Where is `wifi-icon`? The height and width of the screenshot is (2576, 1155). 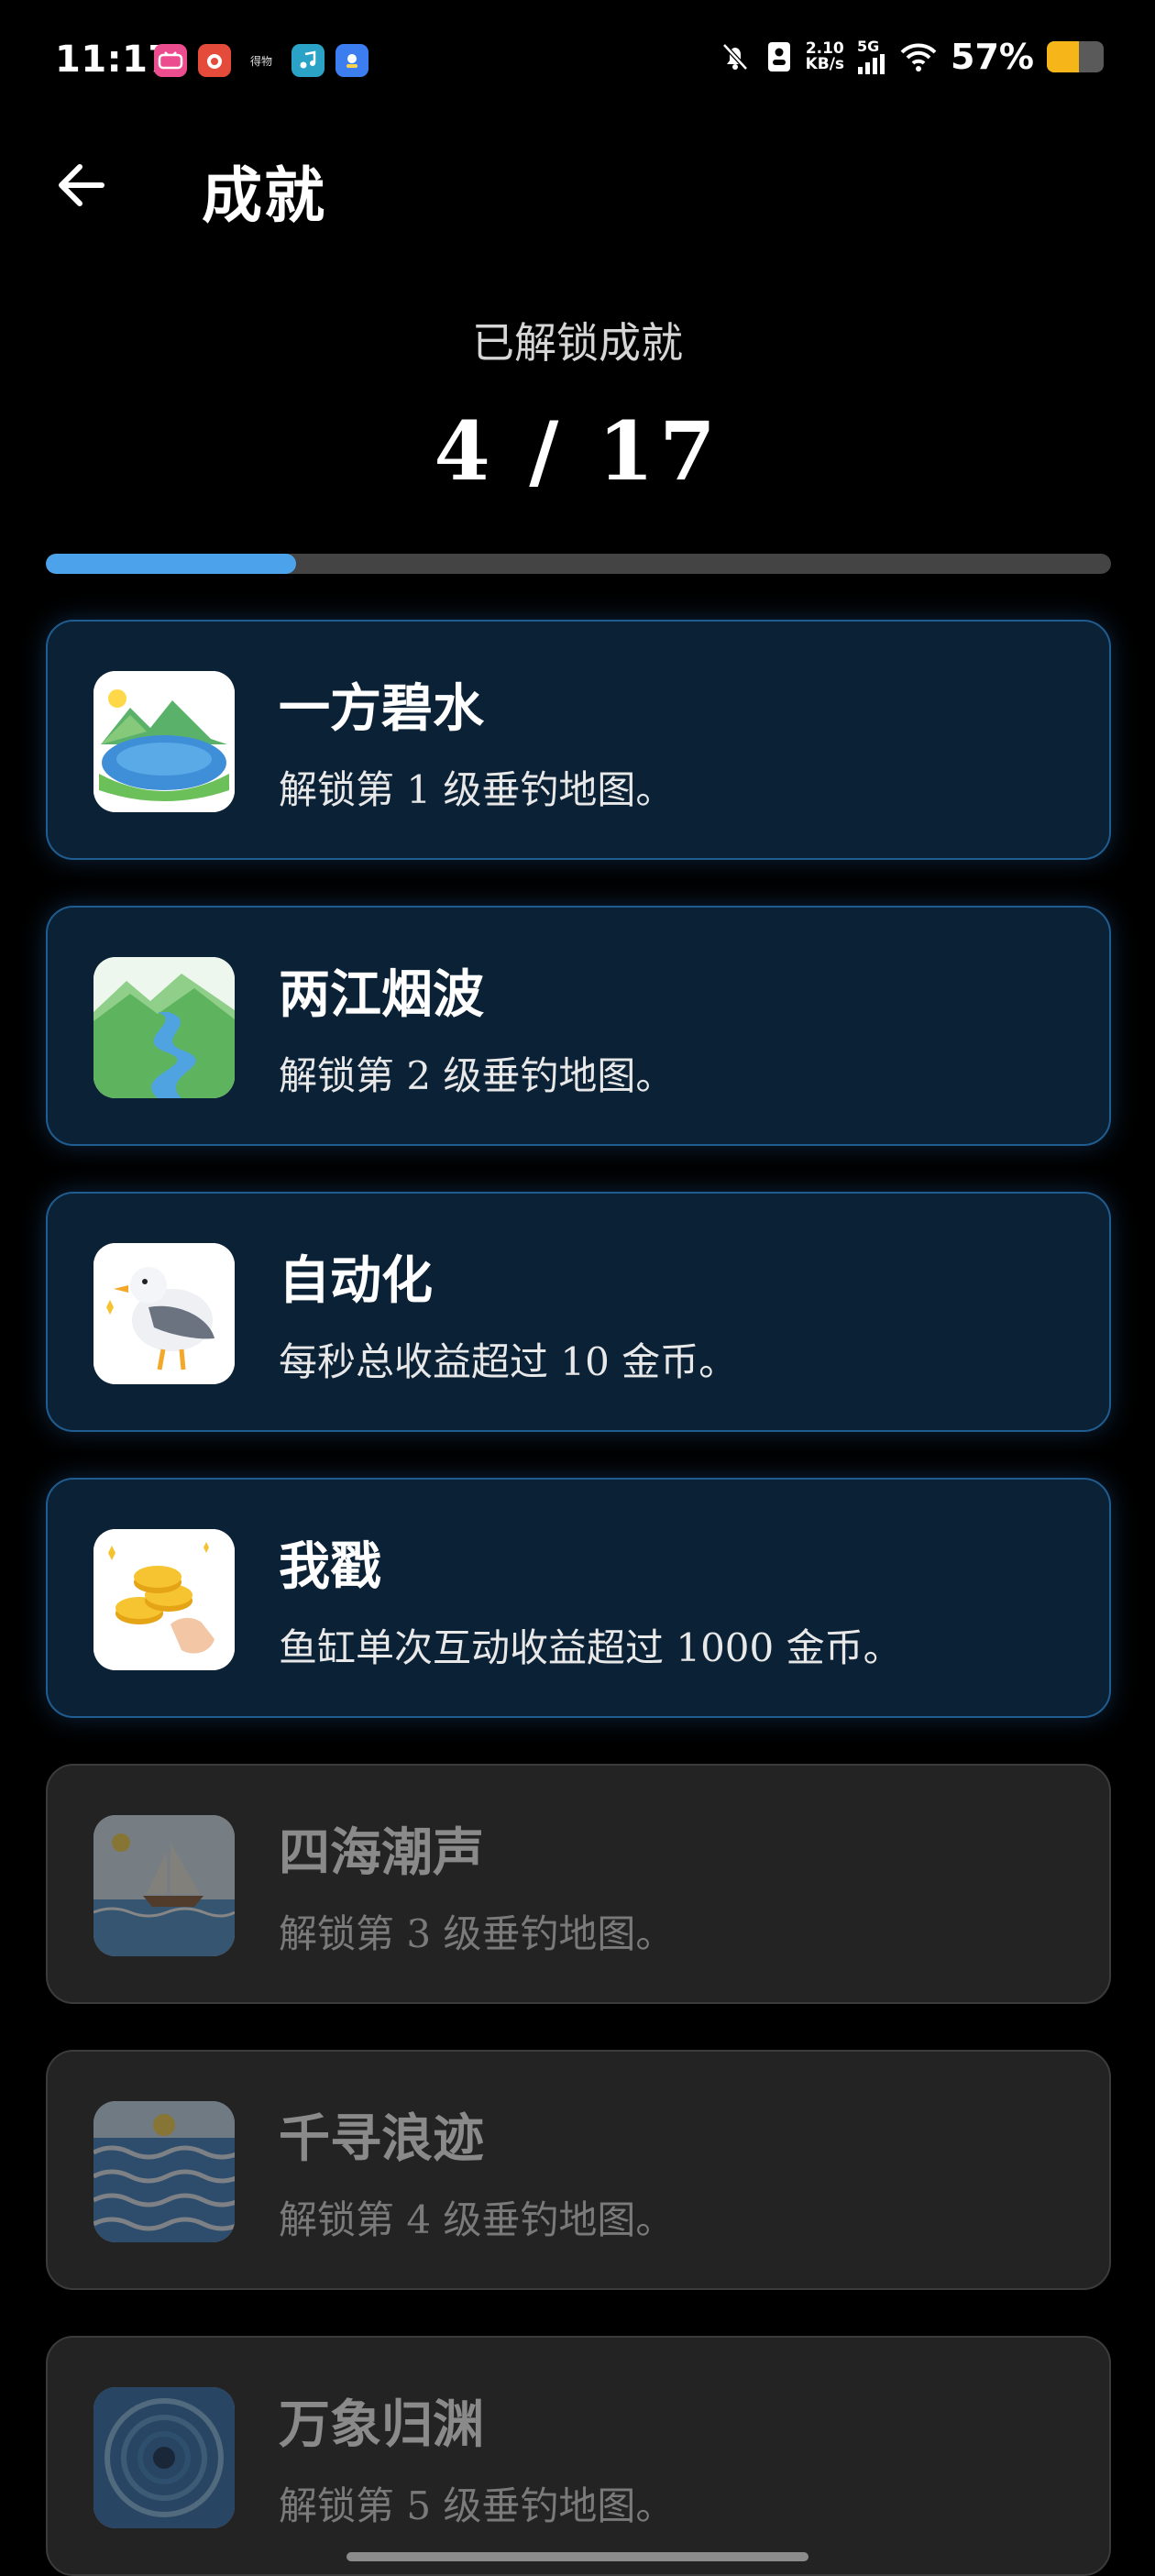 wifi-icon is located at coordinates (918, 57).